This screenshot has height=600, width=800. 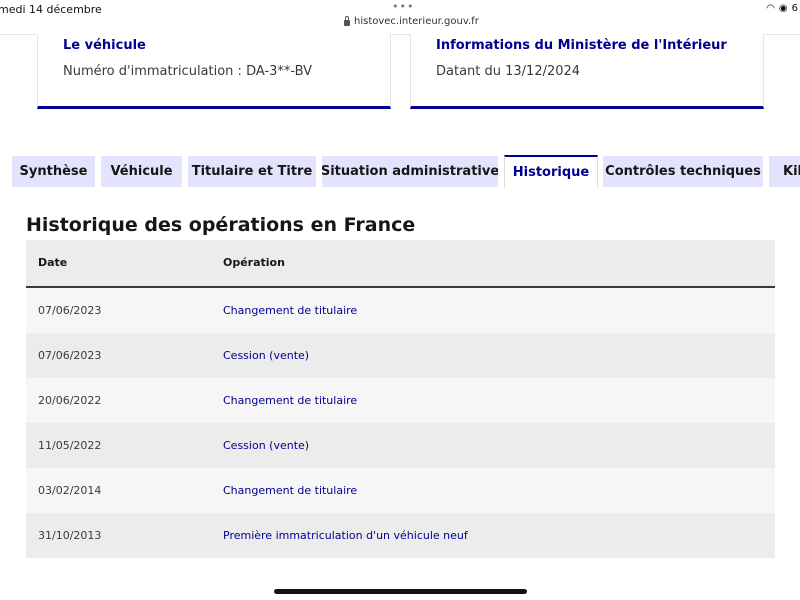 I want to click on data-date: Datant du 13/12/2024, so click(x=508, y=71).